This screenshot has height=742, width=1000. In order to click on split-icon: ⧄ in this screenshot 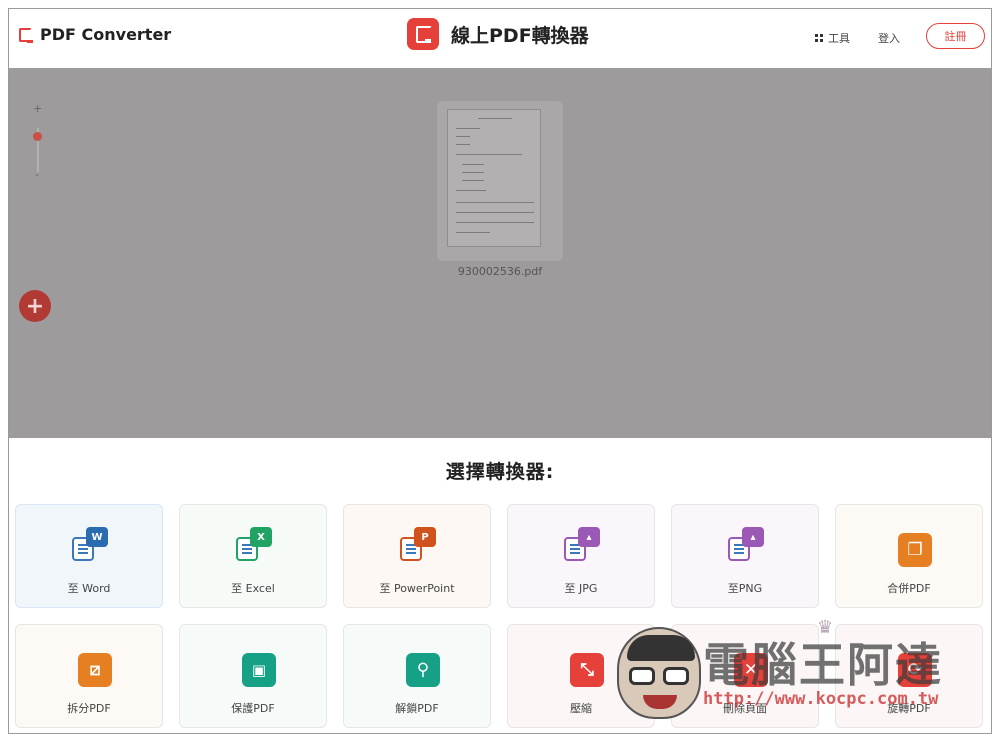, I will do `click(92, 667)`.